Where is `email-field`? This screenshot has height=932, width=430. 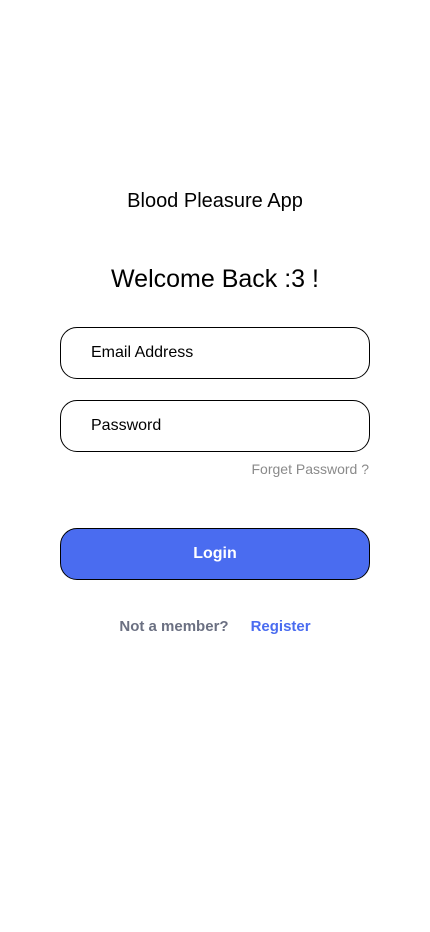
email-field is located at coordinates (215, 353).